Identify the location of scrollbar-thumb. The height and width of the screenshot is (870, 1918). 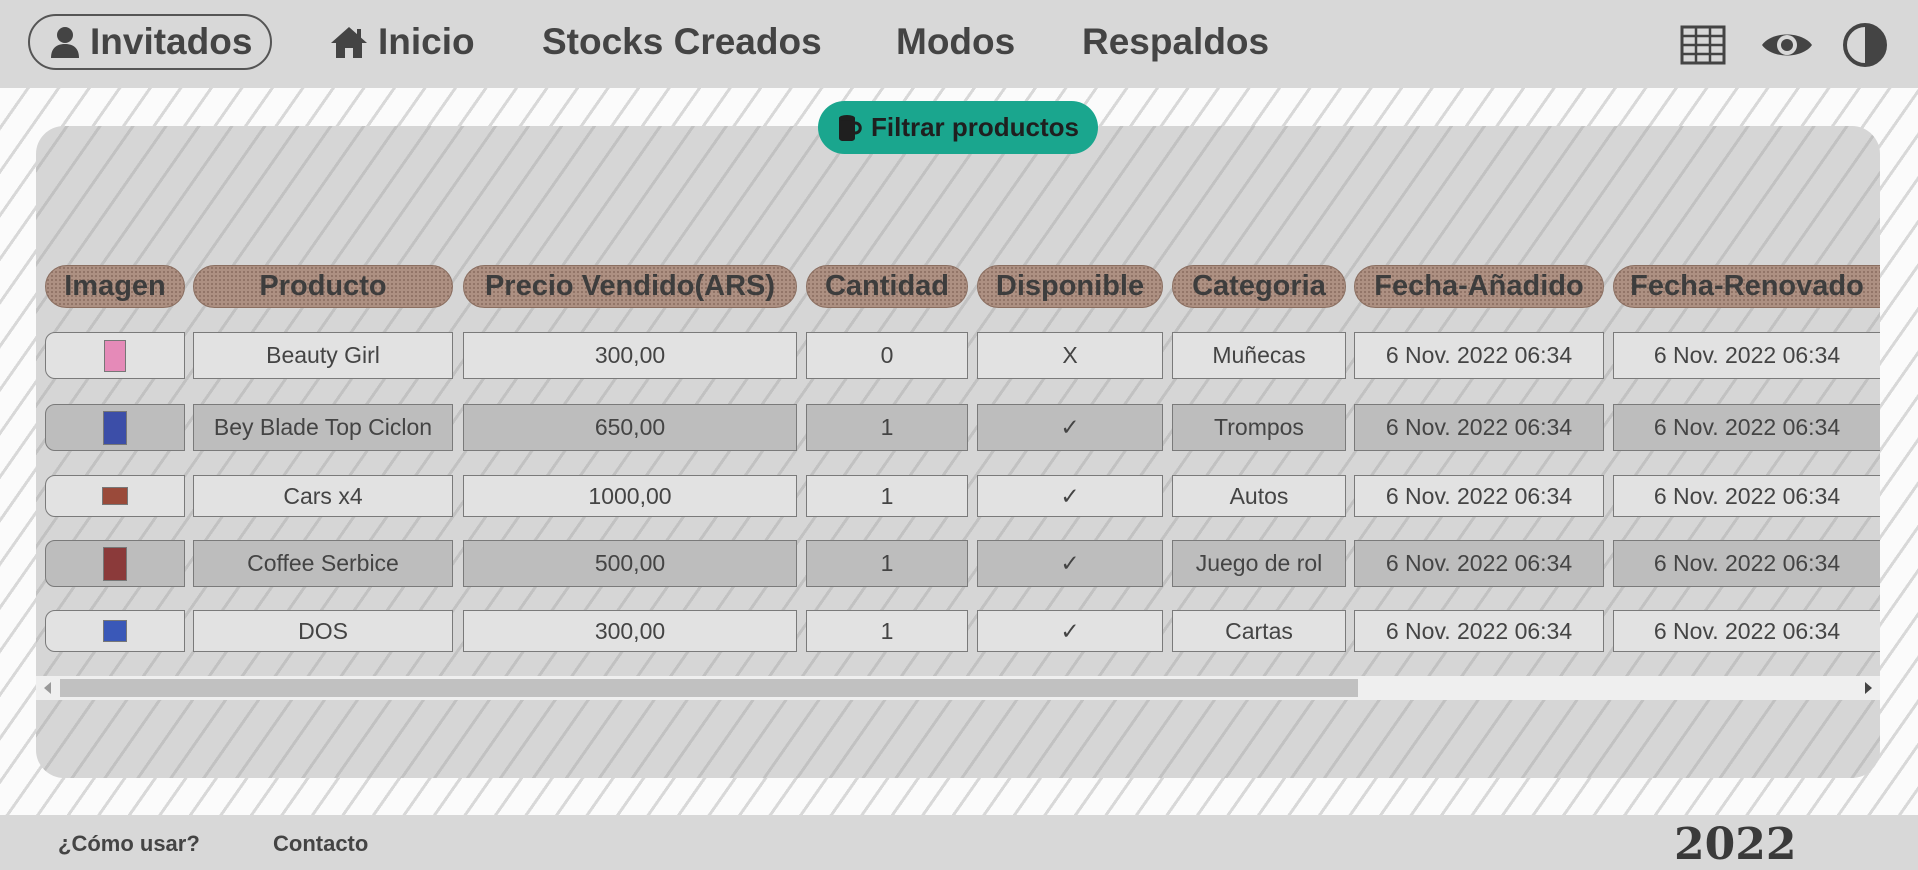
(709, 688).